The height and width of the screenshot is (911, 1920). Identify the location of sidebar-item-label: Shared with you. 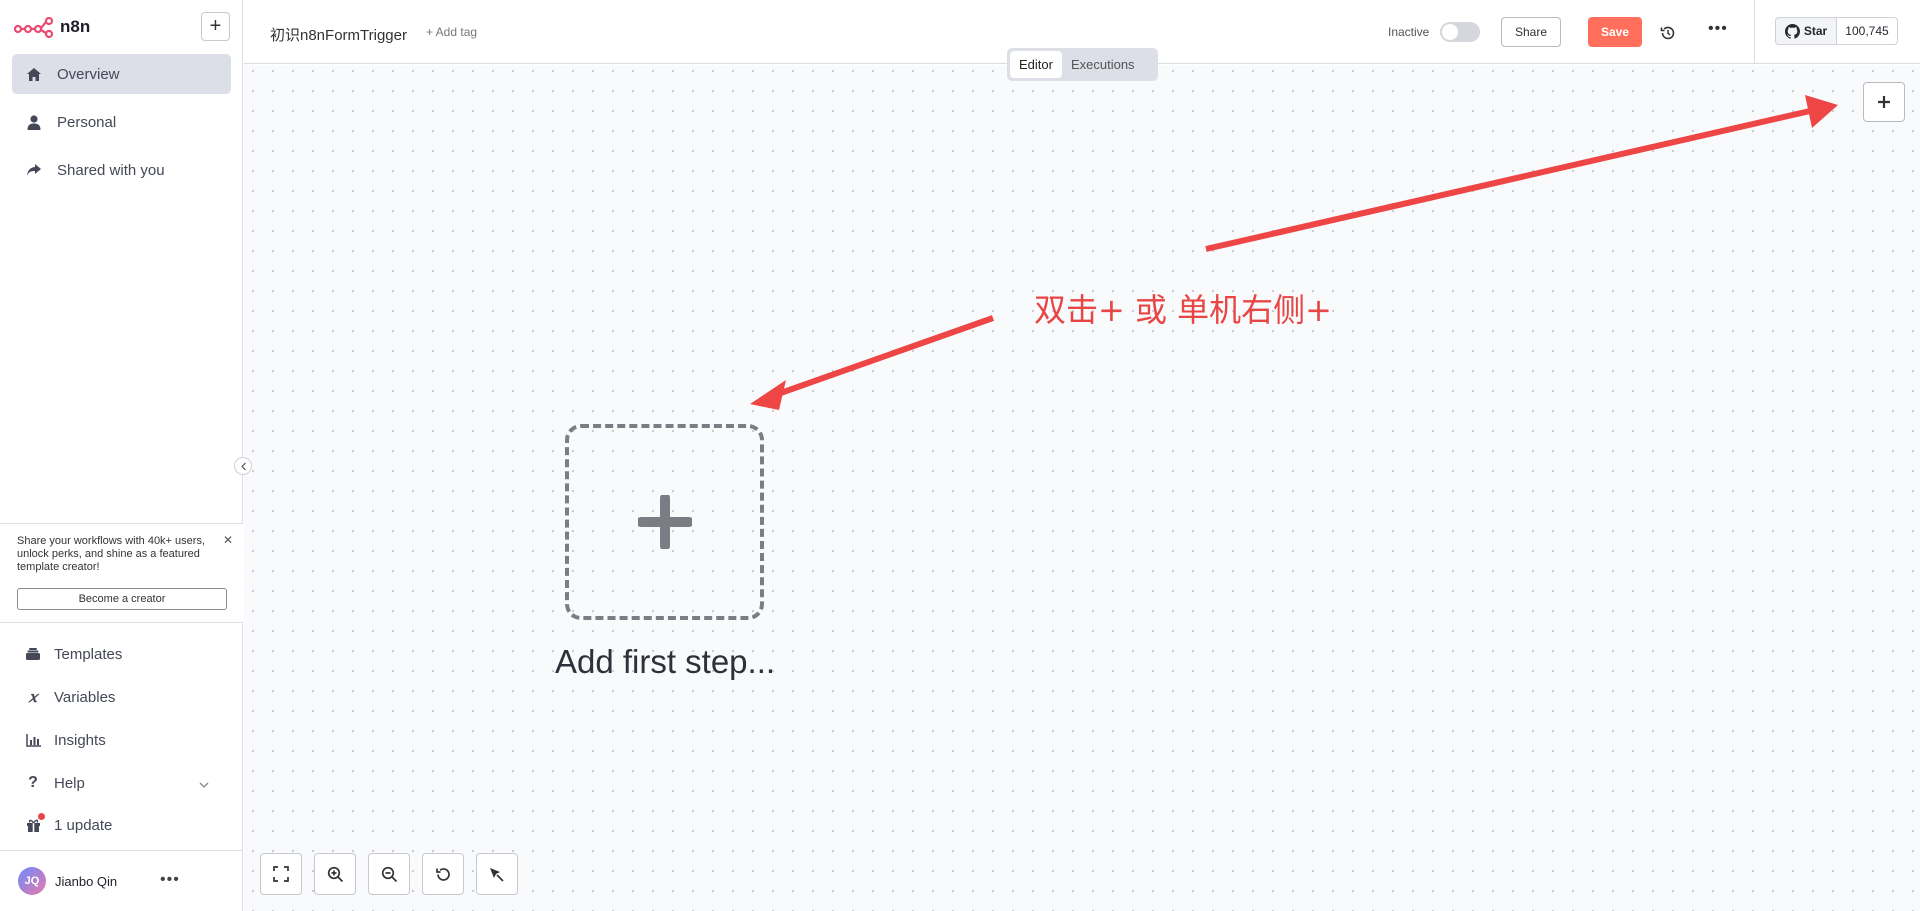
(111, 170).